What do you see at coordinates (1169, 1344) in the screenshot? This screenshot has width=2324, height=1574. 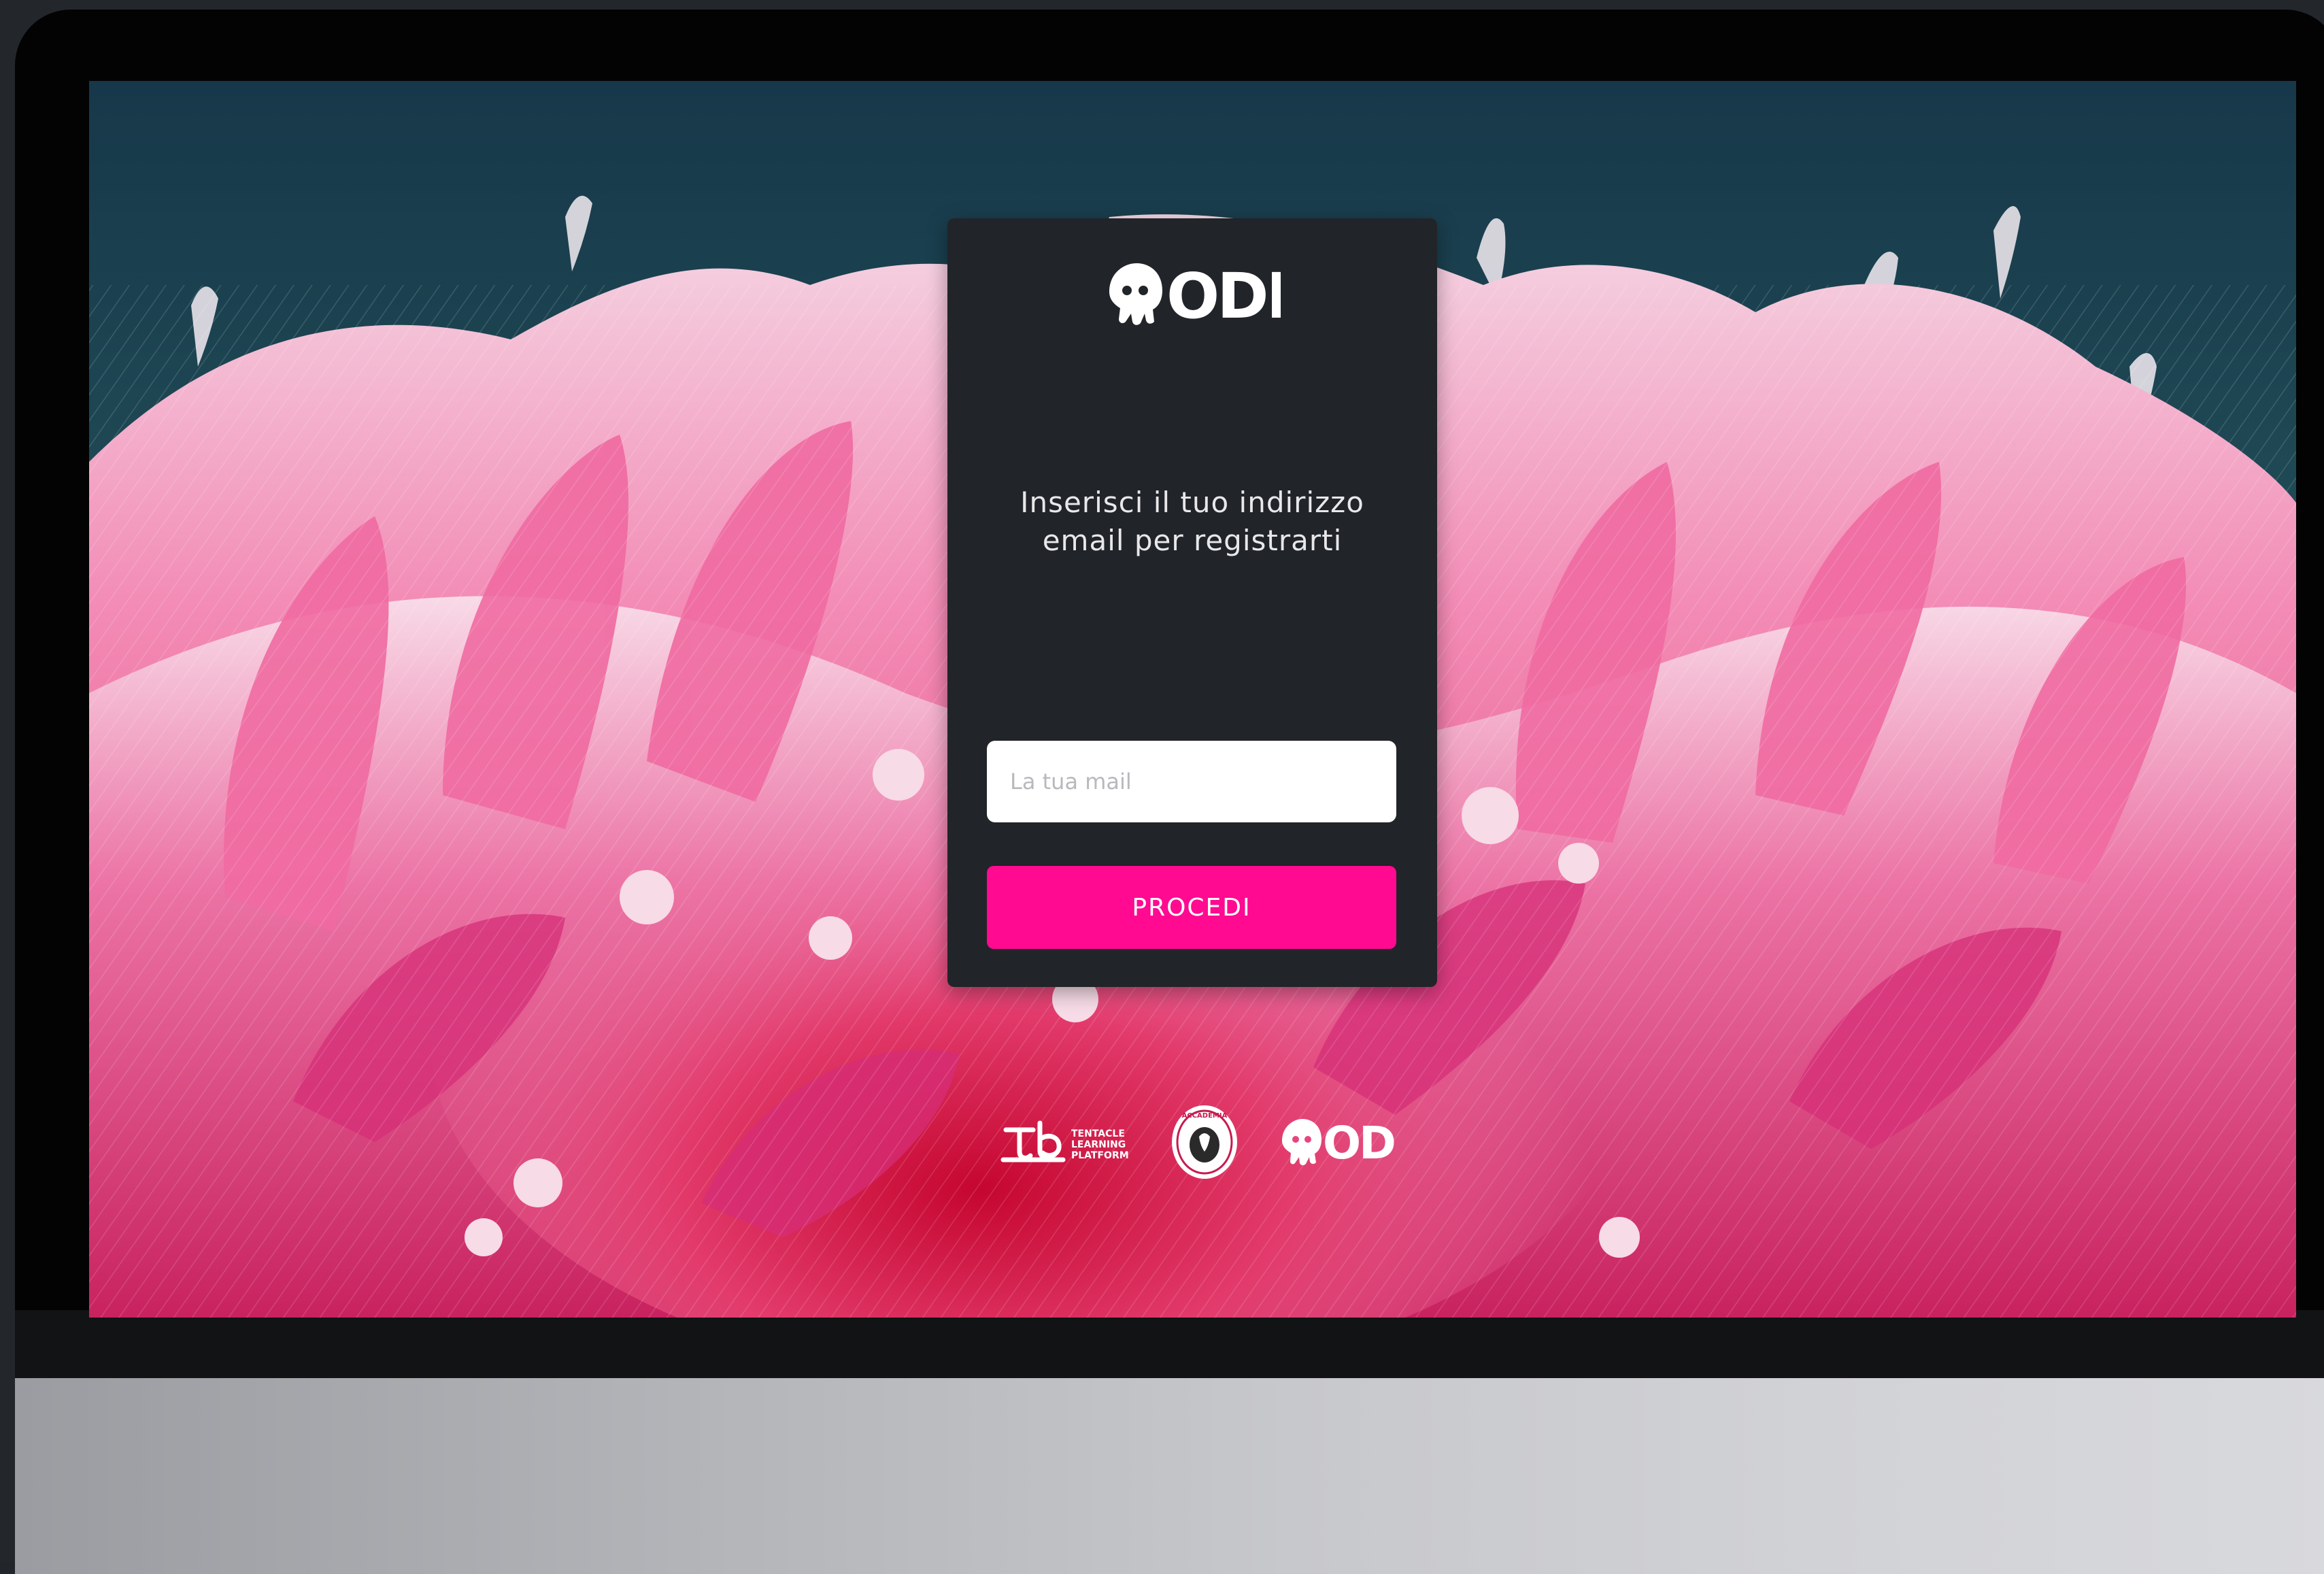 I see `monitor-lower-band` at bounding box center [1169, 1344].